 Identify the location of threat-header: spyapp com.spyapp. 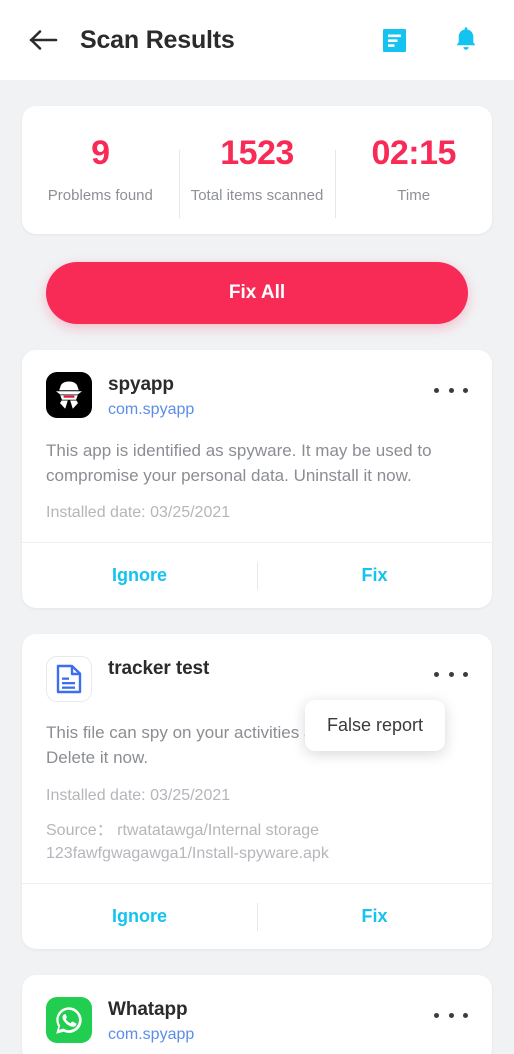
(257, 396).